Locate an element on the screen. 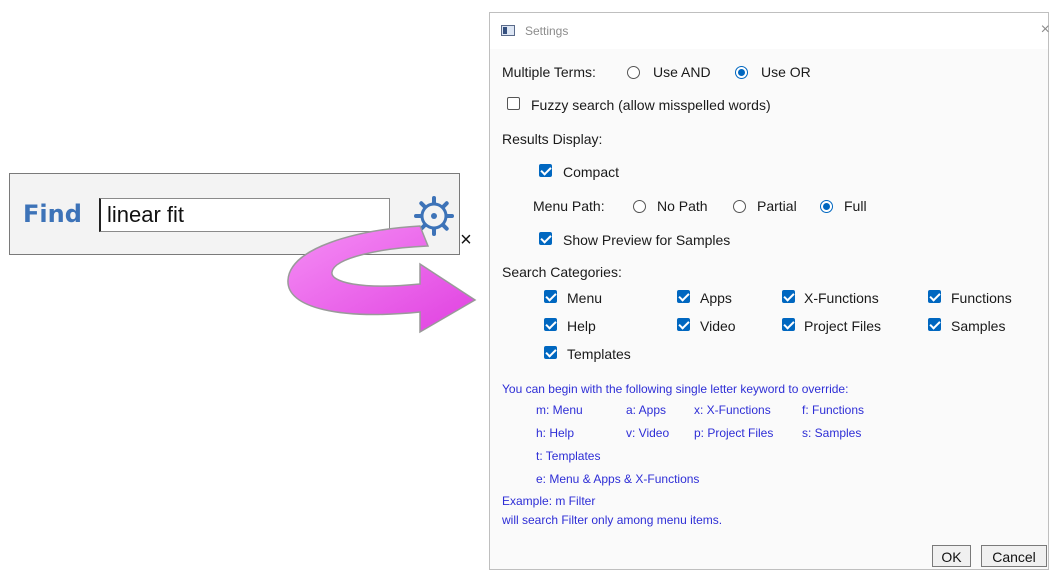  full-radio is located at coordinates (826, 206).